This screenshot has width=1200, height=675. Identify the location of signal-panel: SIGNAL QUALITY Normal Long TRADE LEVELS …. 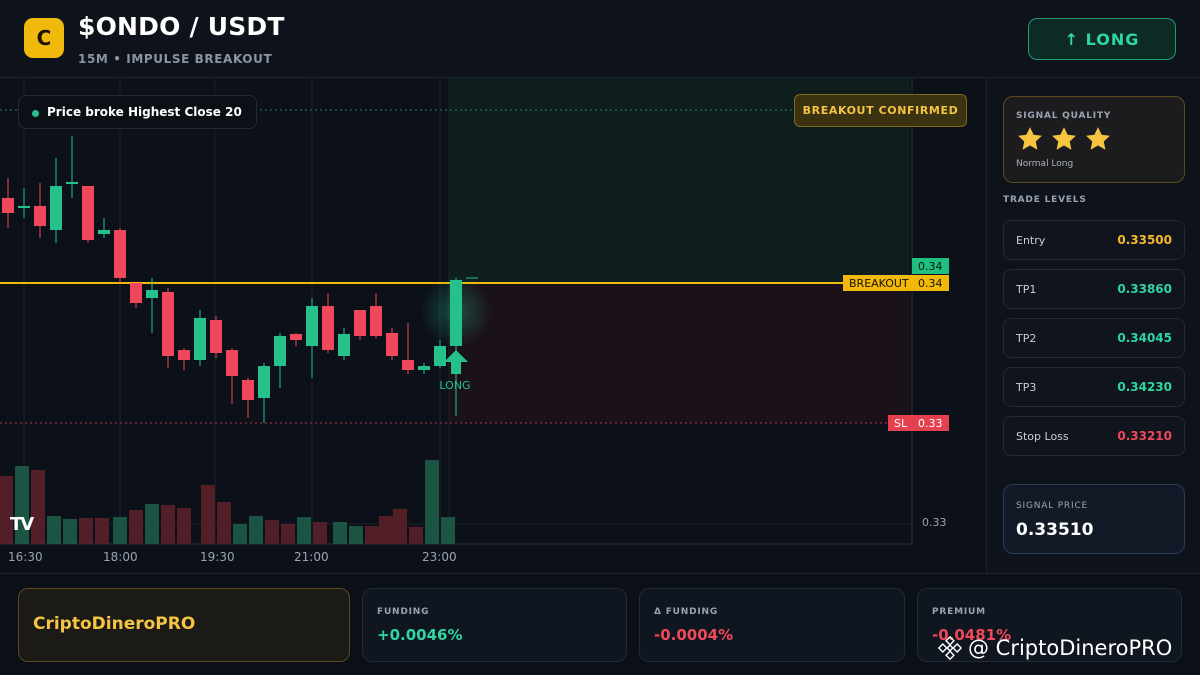
(1093, 325).